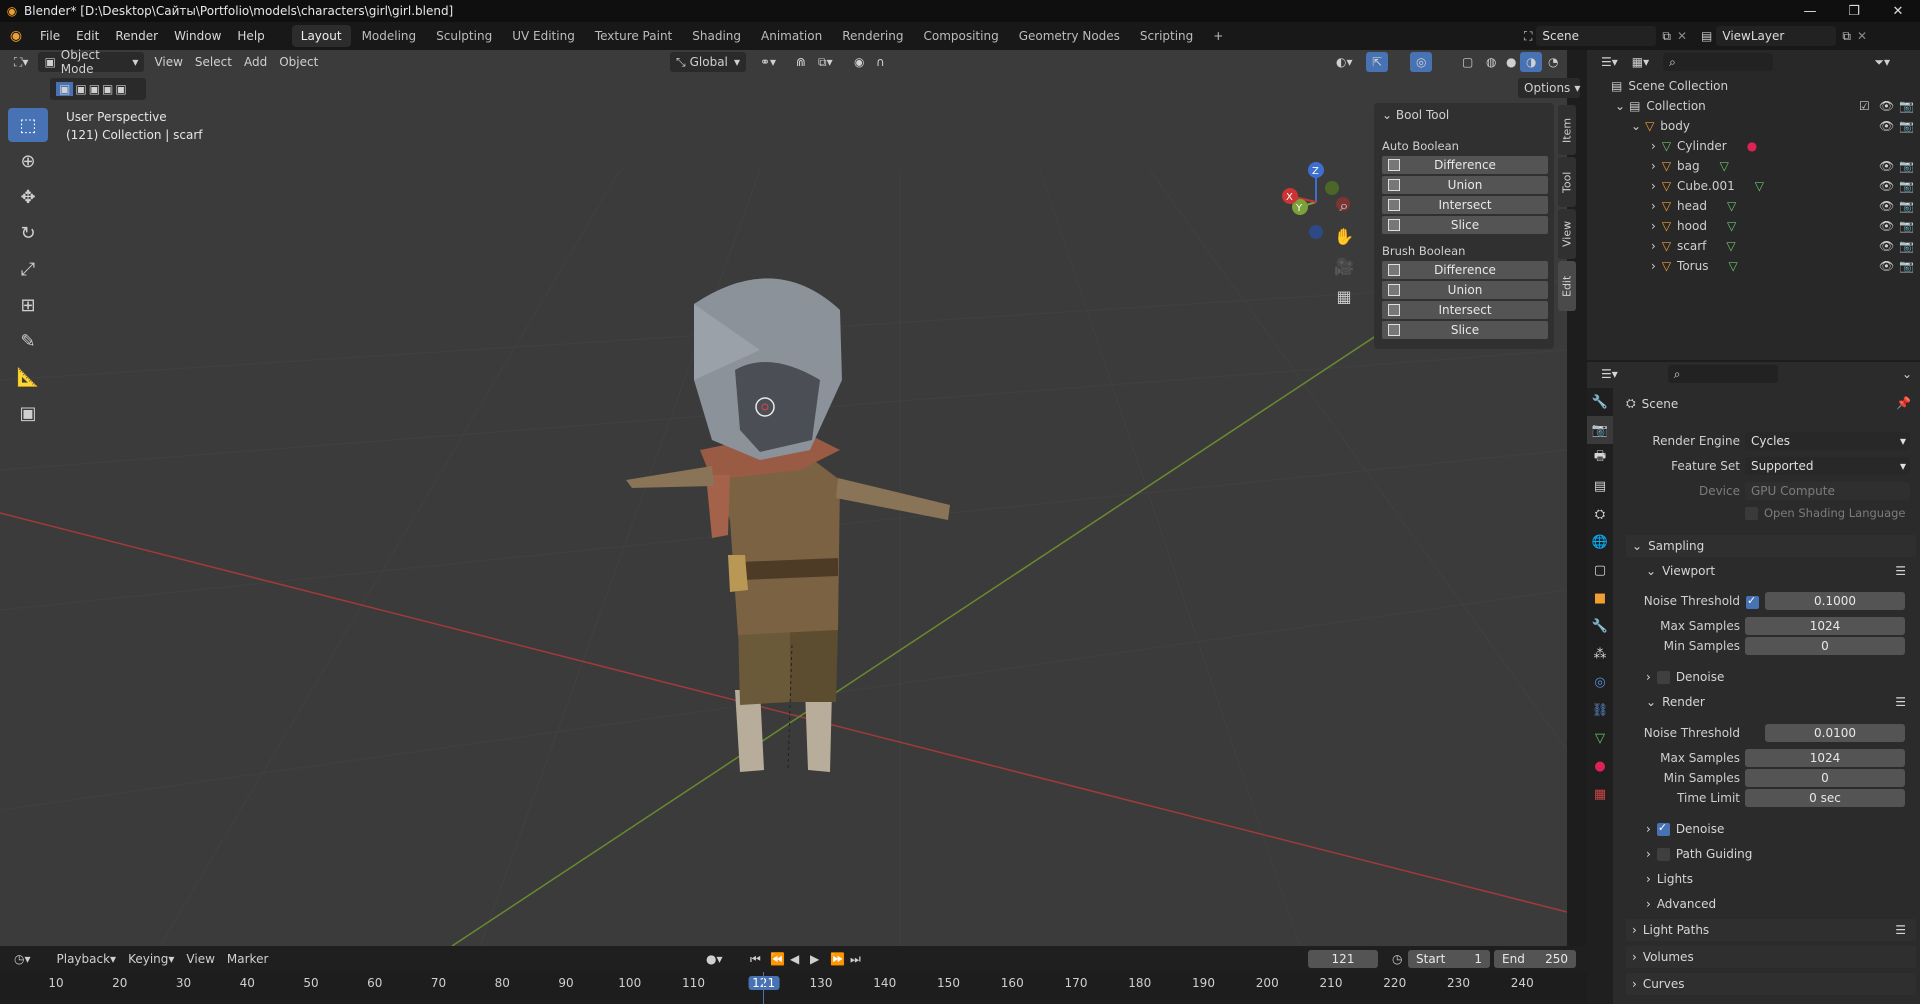 The image size is (1920, 1004). I want to click on material-tab-icon: ●, so click(1600, 766).